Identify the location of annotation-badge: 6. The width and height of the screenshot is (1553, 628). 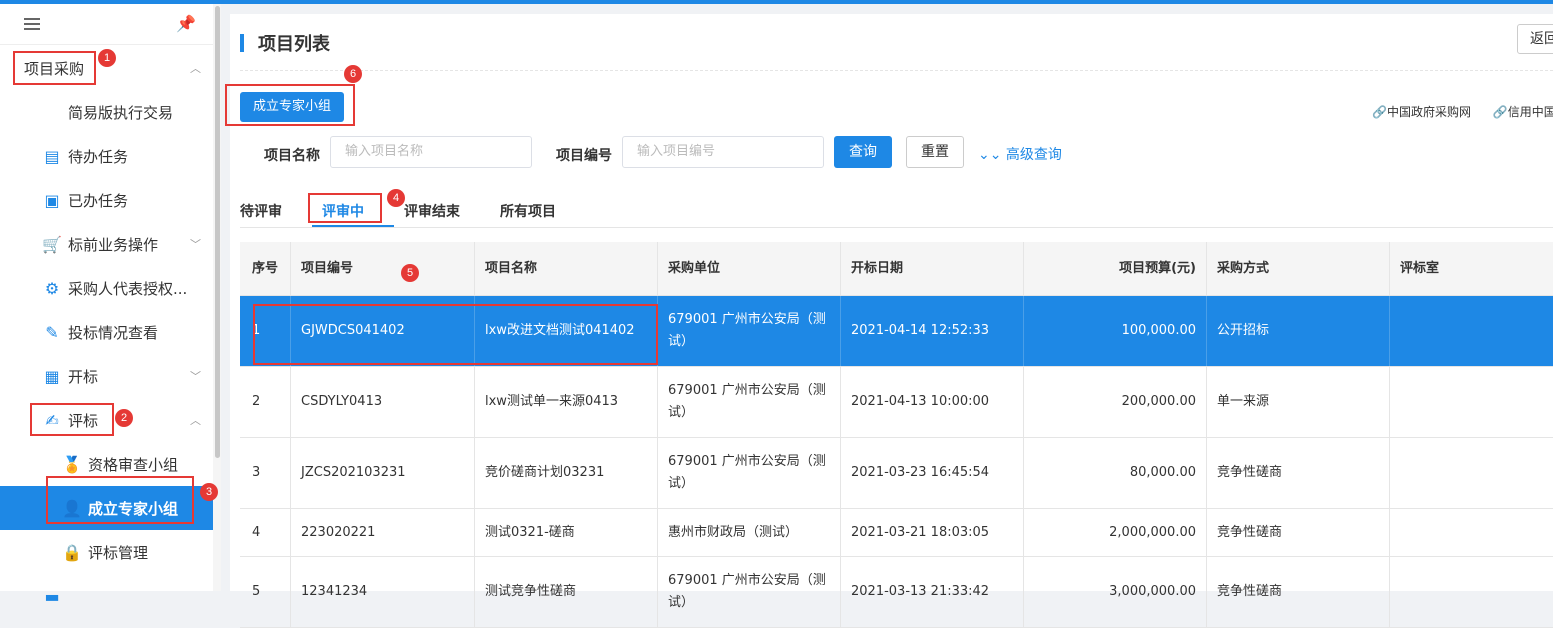
(353, 74).